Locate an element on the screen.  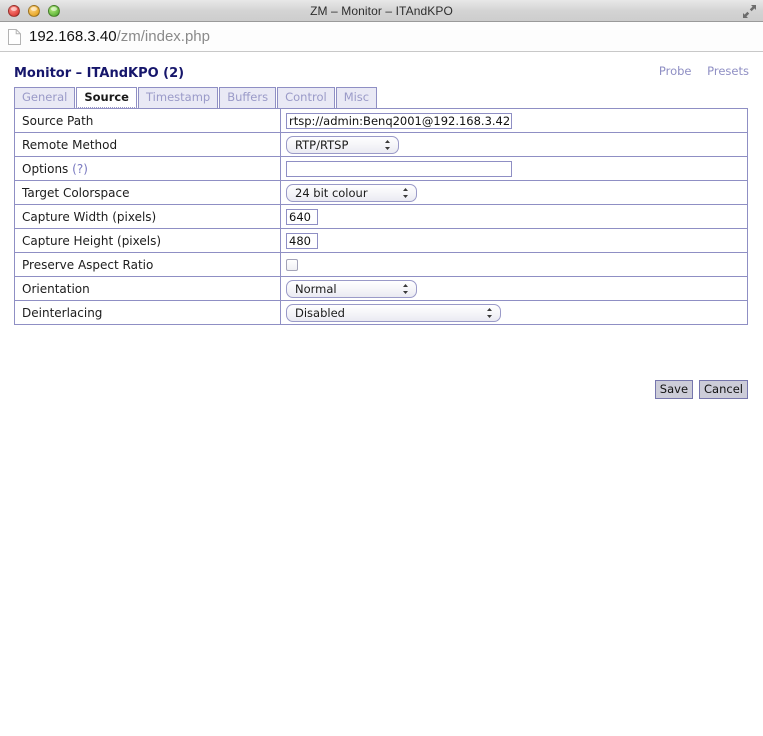
page-header-links: Probe Presets is located at coordinates (698, 71).